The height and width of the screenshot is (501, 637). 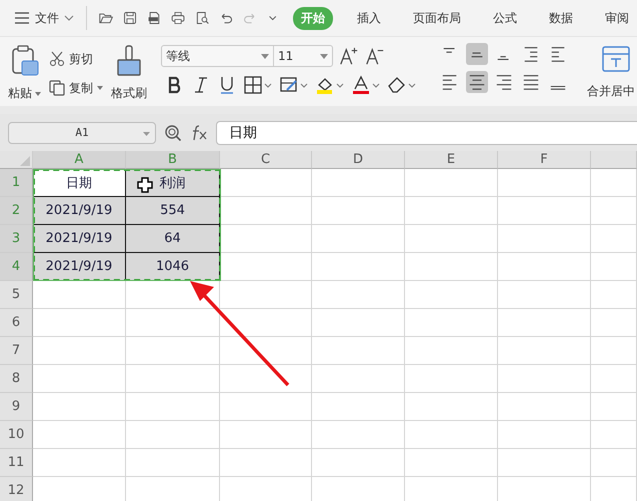 I want to click on save-icon, so click(x=129, y=18).